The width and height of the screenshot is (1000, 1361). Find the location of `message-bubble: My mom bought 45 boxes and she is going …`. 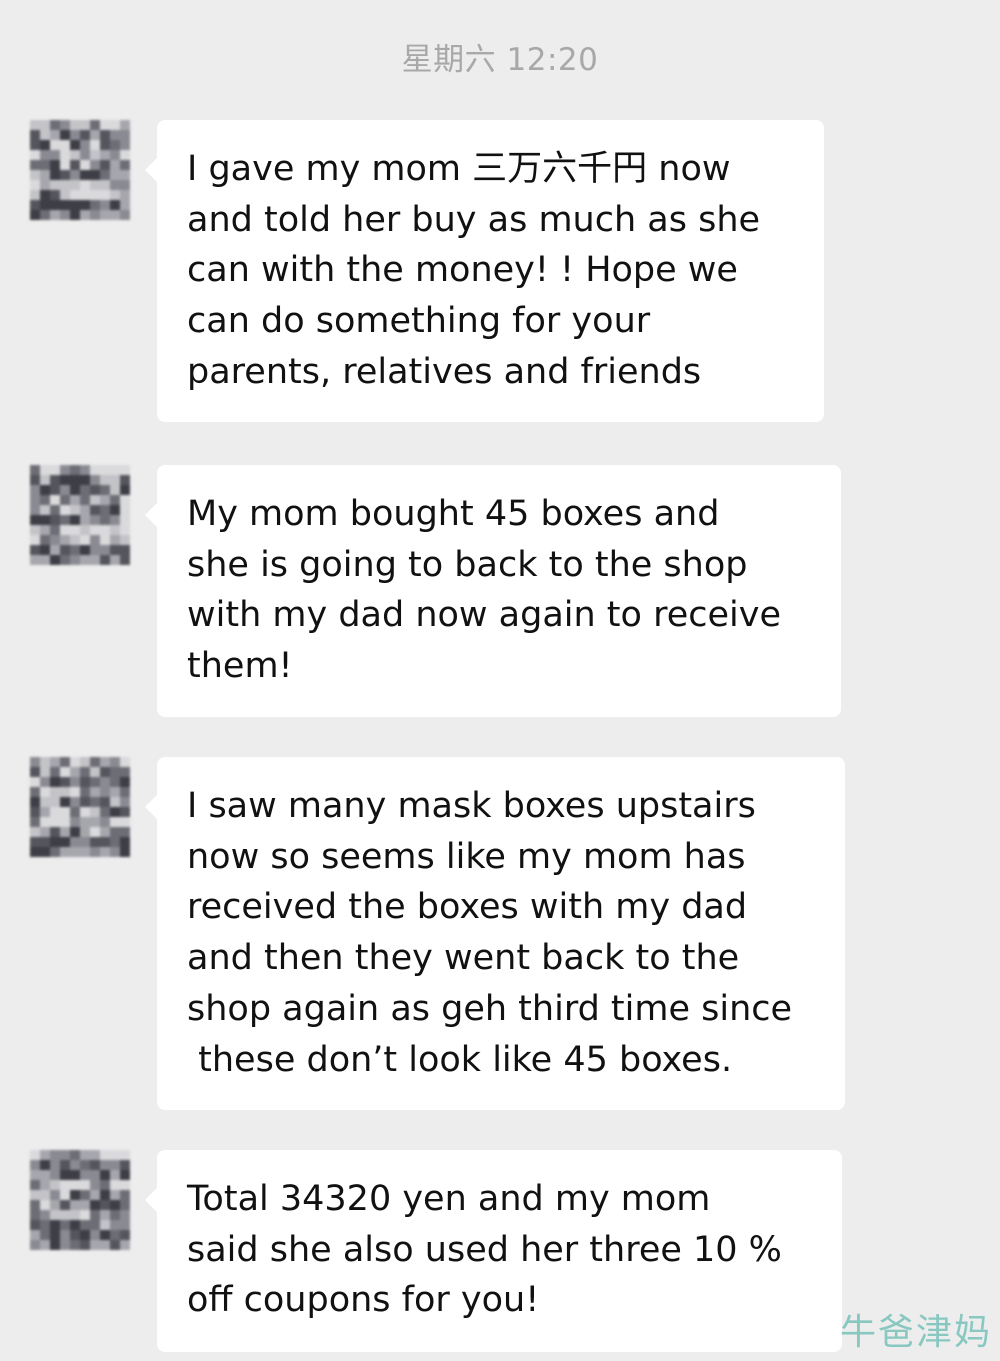

message-bubble: My mom bought 45 boxes and she is going … is located at coordinates (493, 591).